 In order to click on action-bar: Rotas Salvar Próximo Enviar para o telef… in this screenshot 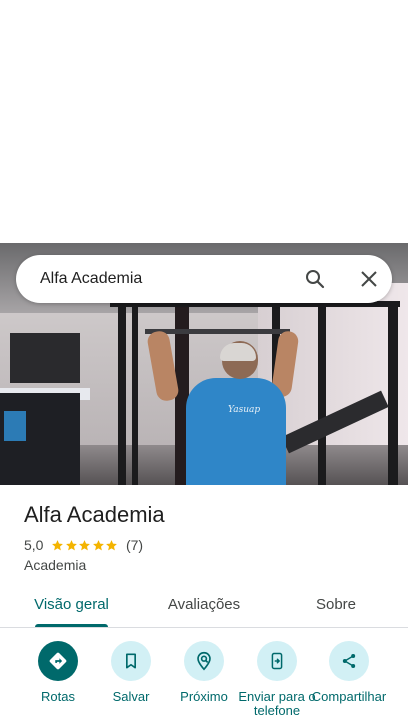, I will do `click(204, 683)`.